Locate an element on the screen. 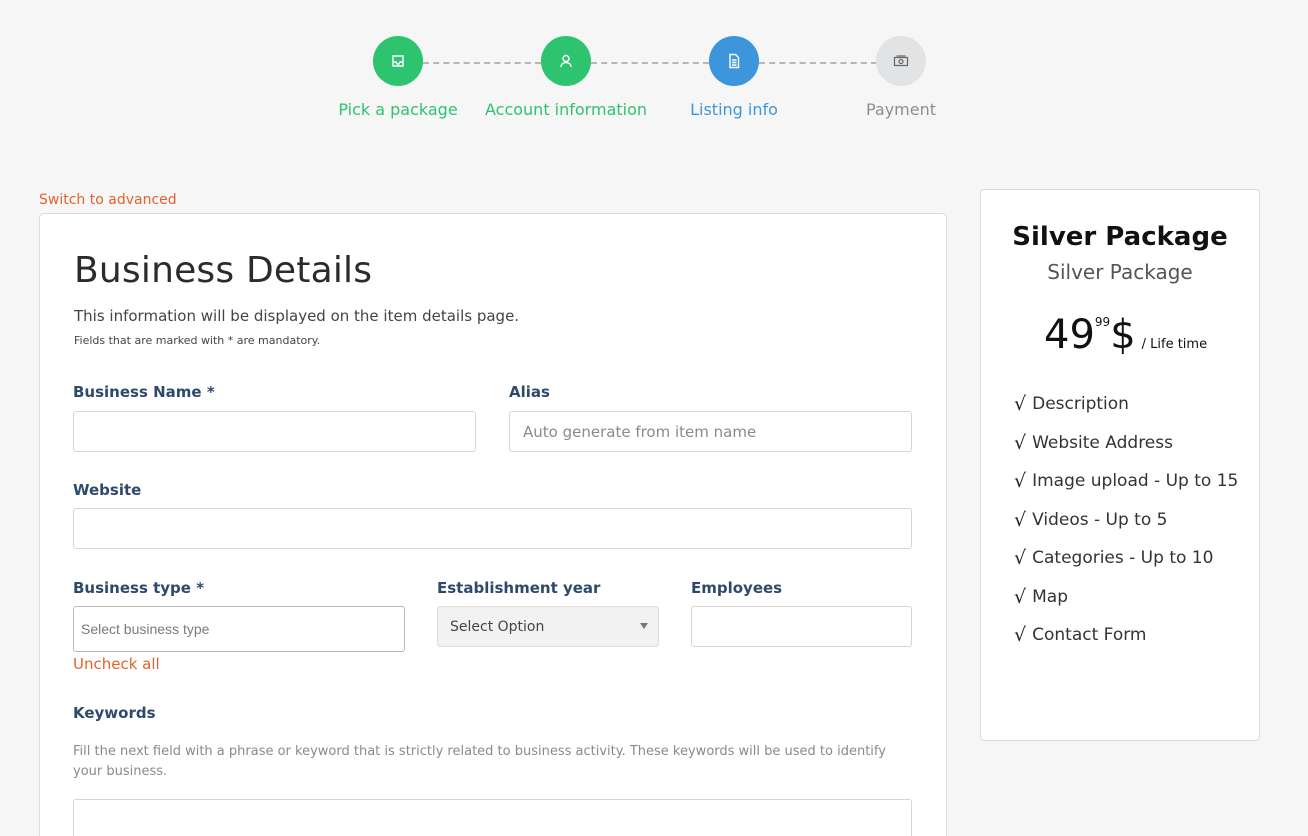 The image size is (1308, 836). step-label: Payment is located at coordinates (901, 109).